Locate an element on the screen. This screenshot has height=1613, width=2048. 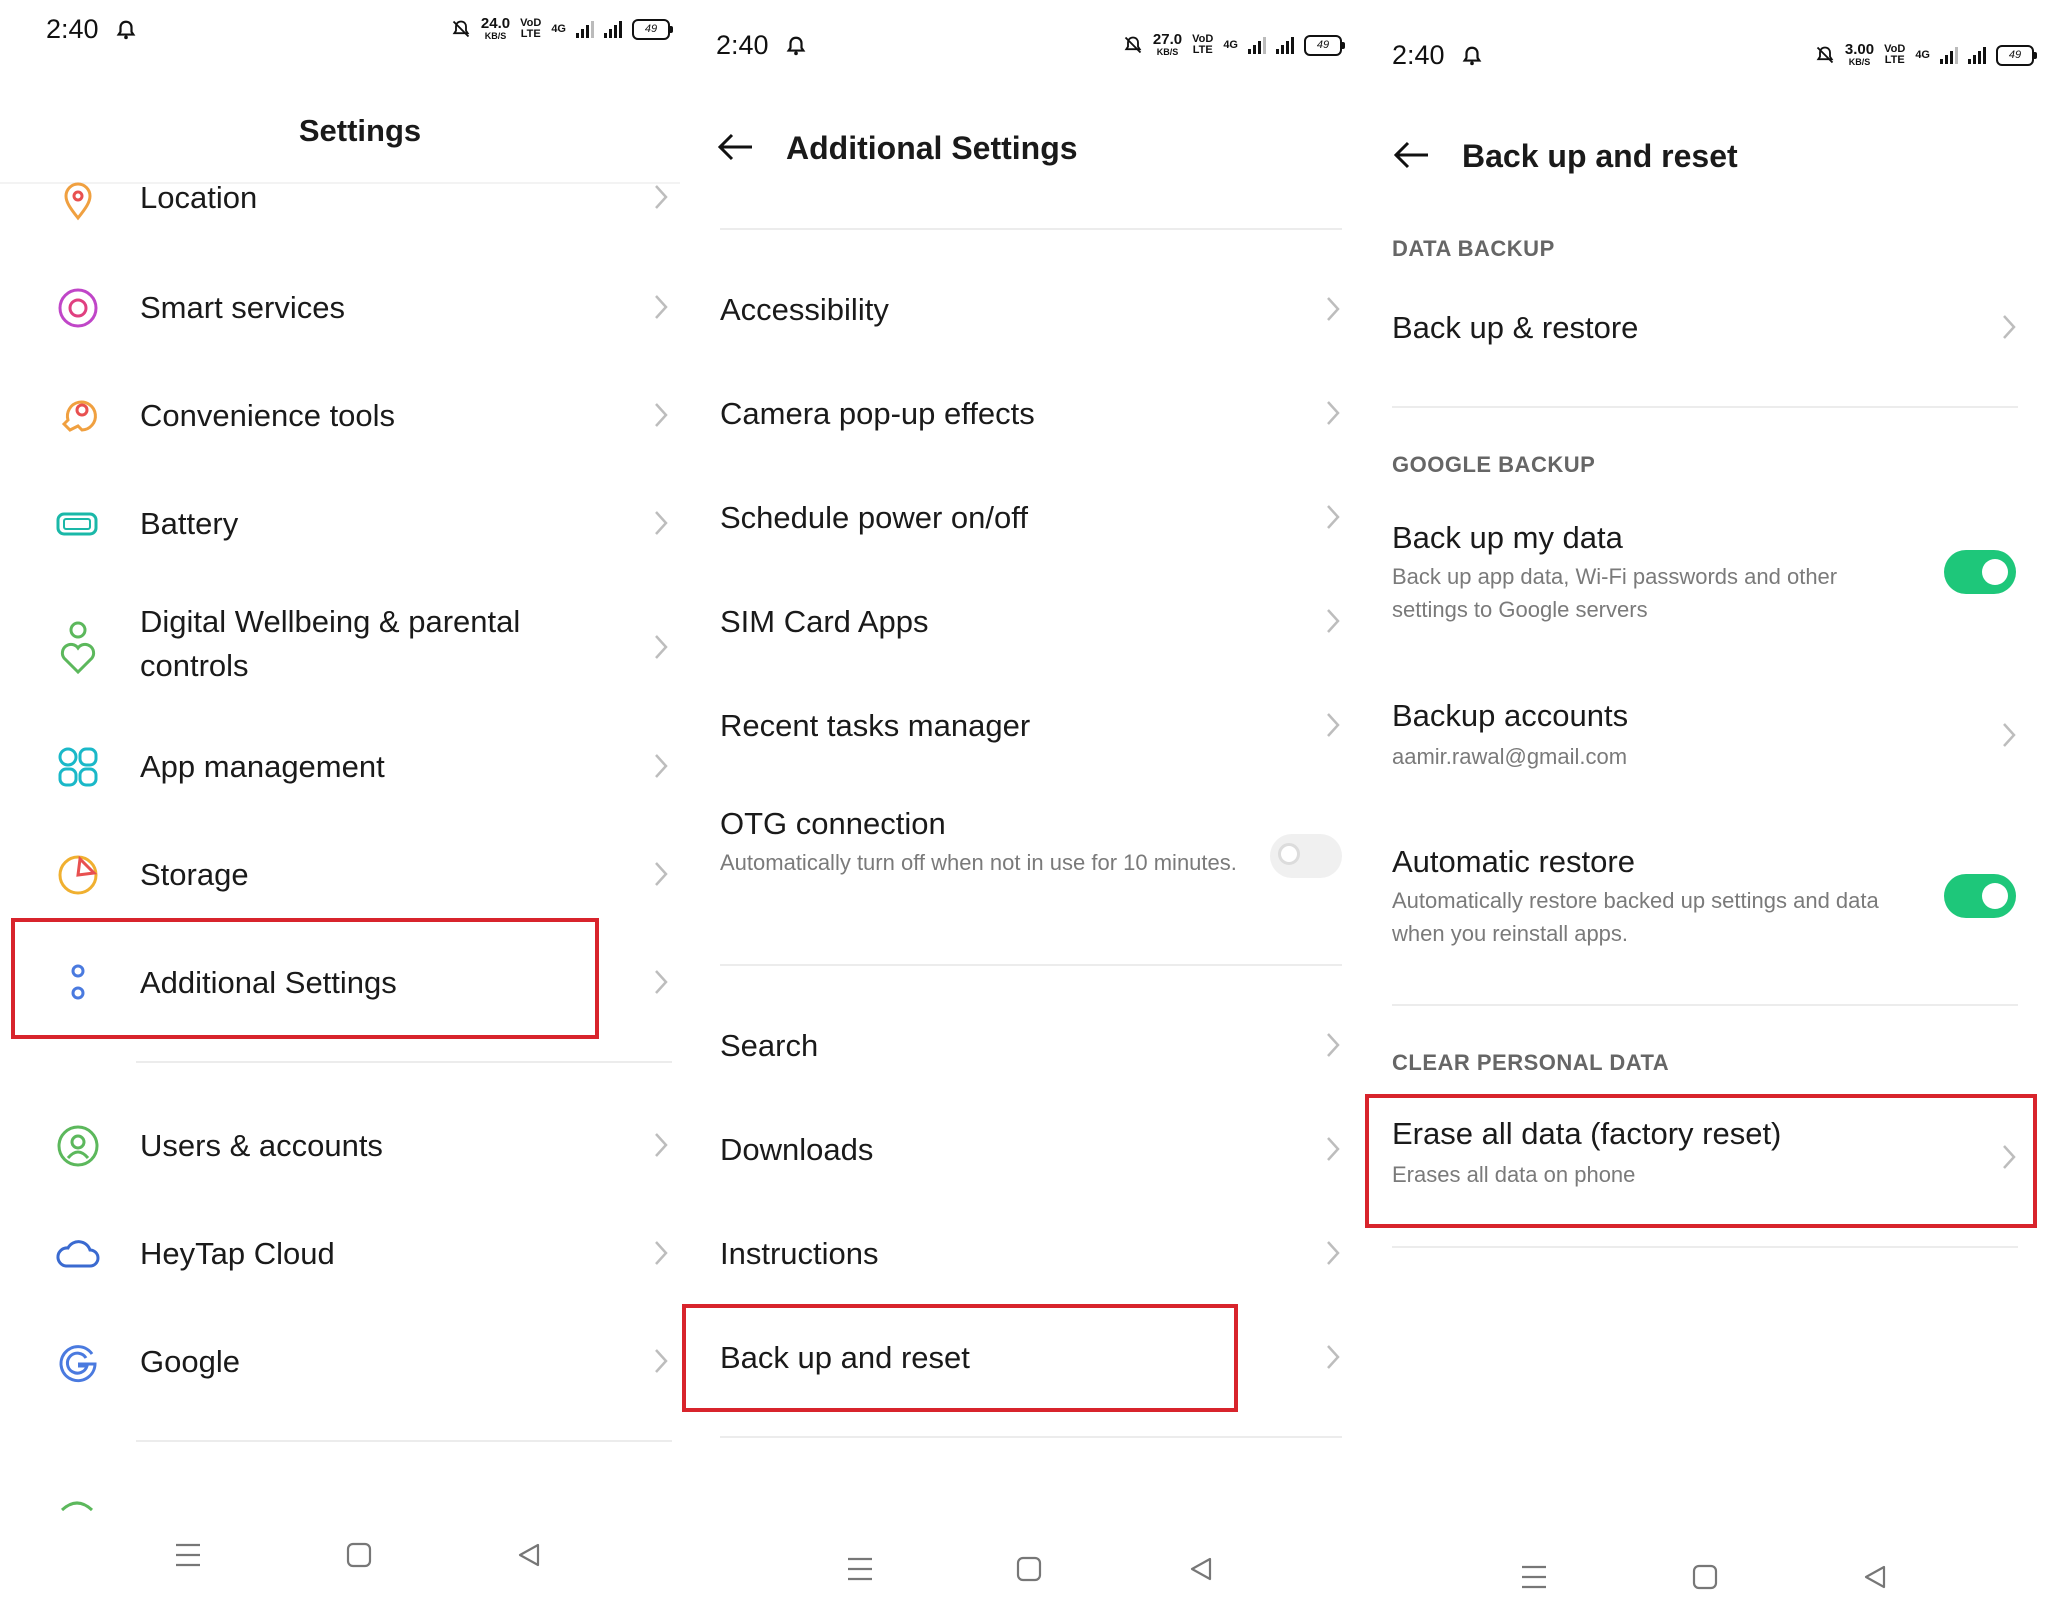
network-speed: 3.00 KB/S is located at coordinates (1859, 54).